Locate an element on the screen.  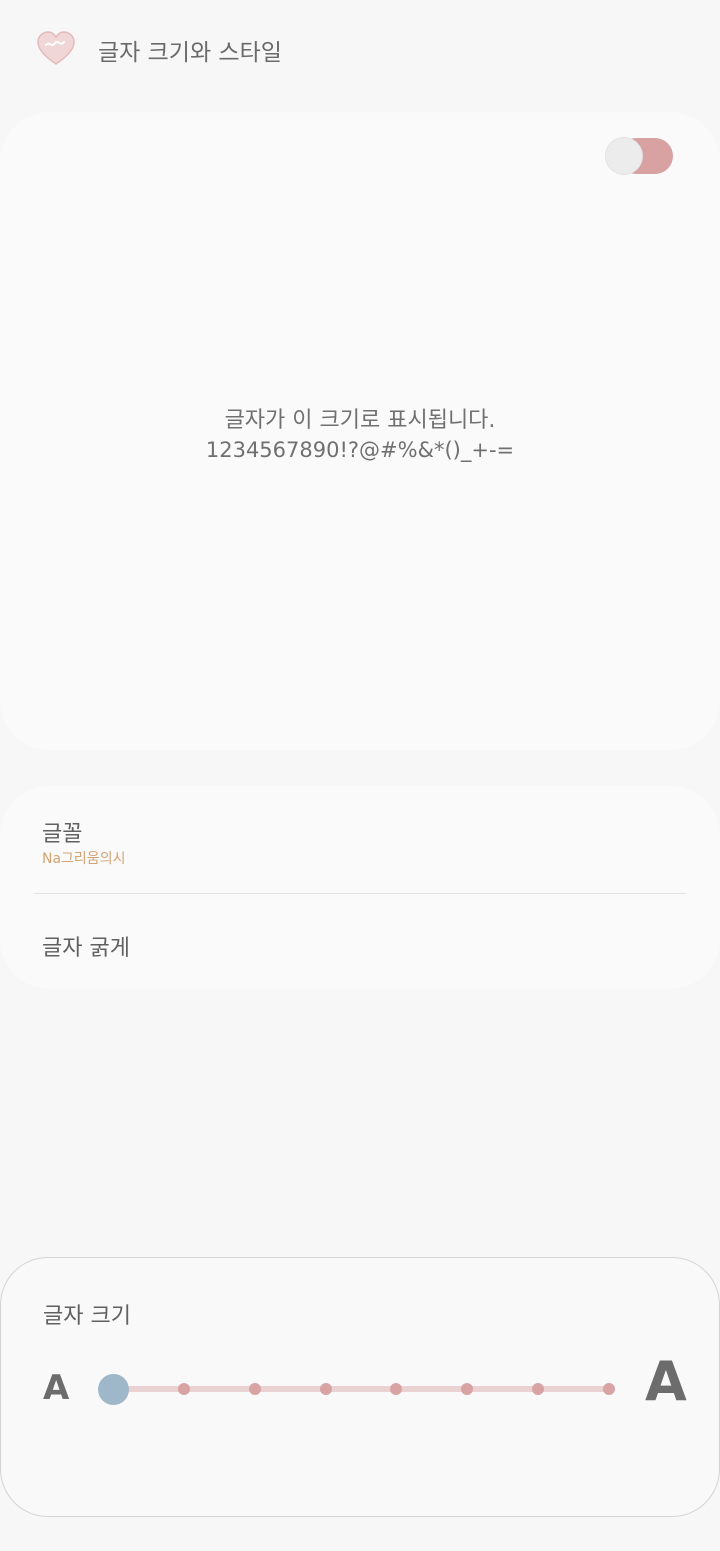
font-style-label: 글꼴 is located at coordinates (62, 834).